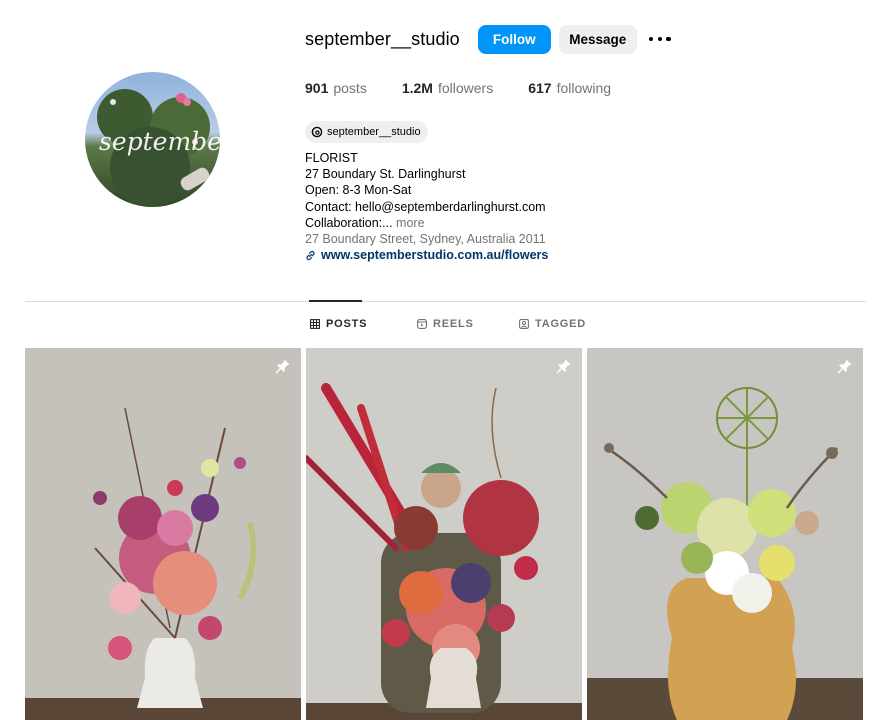  I want to click on followers-stat: 1.2M followers, so click(447, 88).